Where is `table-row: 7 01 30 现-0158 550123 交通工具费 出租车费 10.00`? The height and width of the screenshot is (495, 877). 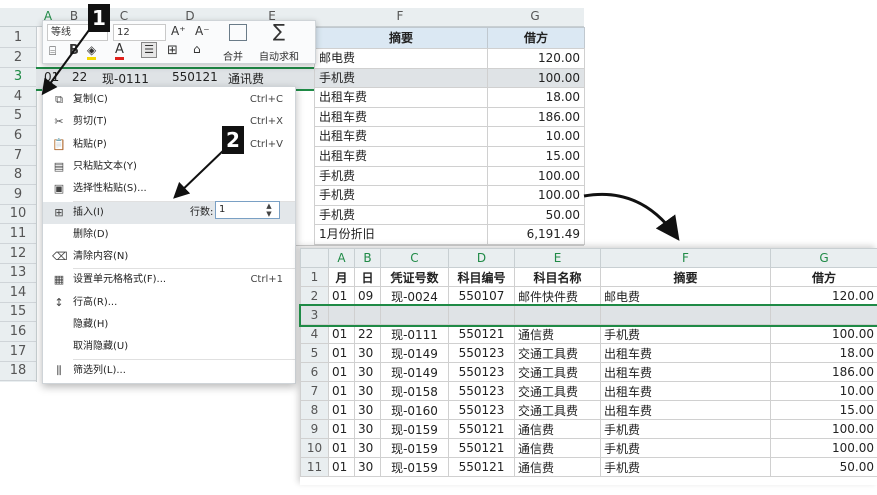 table-row: 7 01 30 现-0158 550123 交通工具费 出租车费 10.00 is located at coordinates (588, 391).